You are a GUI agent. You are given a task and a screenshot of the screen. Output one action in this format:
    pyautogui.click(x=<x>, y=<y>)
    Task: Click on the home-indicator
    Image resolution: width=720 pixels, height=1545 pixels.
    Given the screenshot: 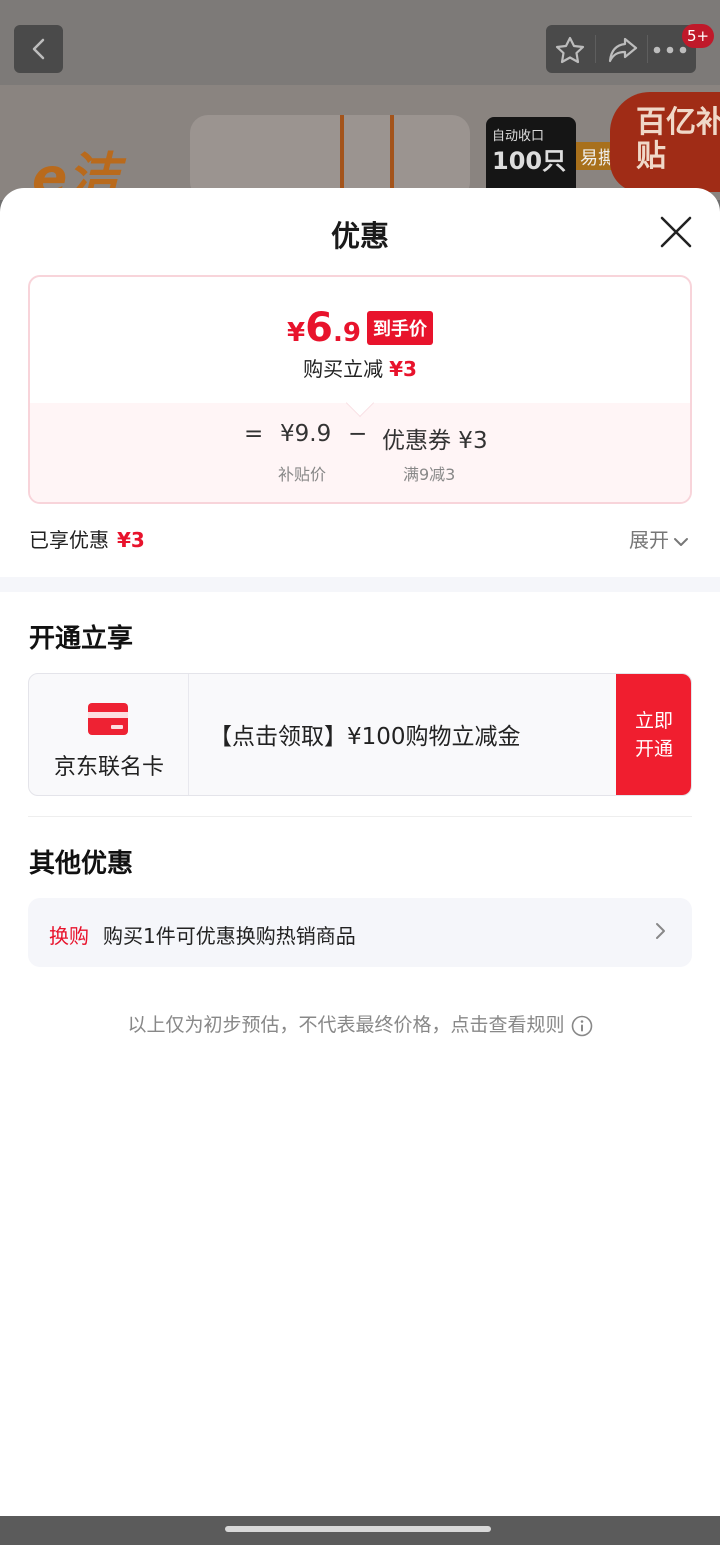 What is the action you would take?
    pyautogui.click(x=358, y=1529)
    